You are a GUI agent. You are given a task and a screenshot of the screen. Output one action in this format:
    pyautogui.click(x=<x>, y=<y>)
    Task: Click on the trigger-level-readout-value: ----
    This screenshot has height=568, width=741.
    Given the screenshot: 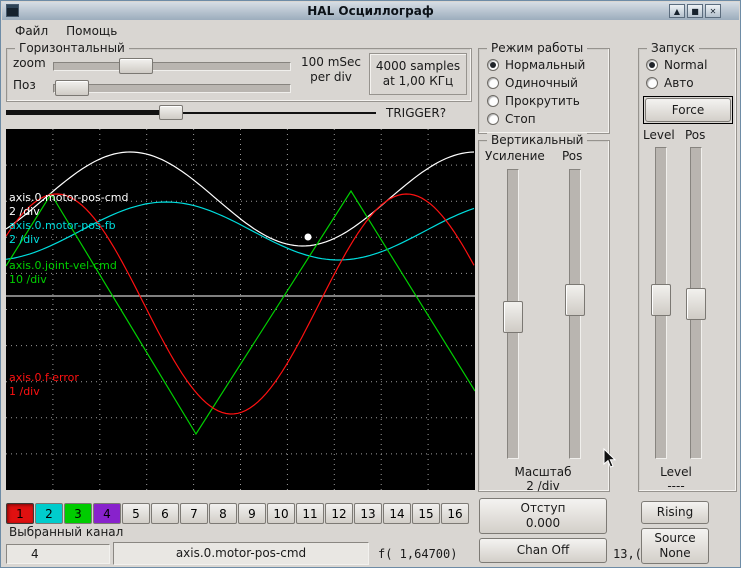 What is the action you would take?
    pyautogui.click(x=676, y=486)
    